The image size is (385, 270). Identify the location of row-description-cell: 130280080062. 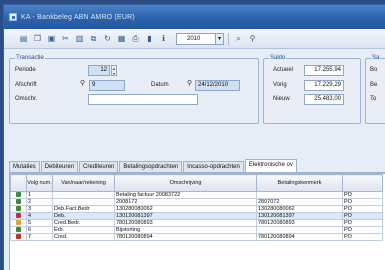
(185, 209).